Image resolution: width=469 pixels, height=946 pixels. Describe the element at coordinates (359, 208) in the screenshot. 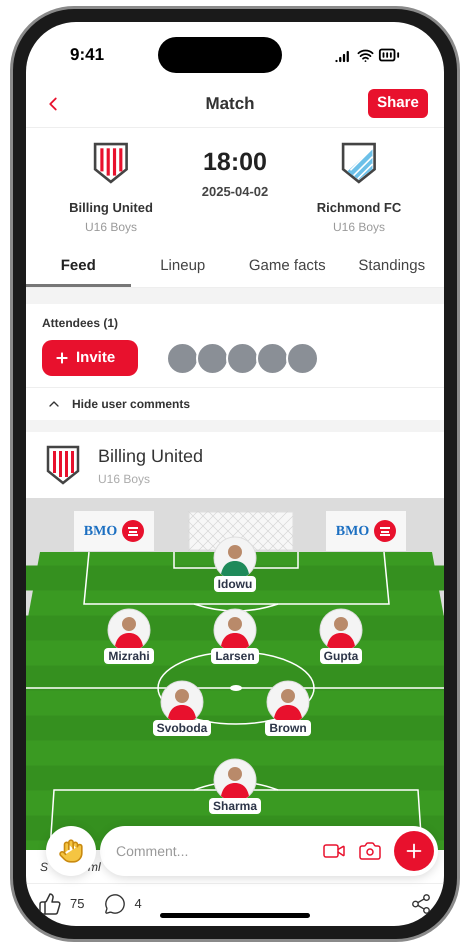

I see `away-team-name: Richmond FC` at that location.